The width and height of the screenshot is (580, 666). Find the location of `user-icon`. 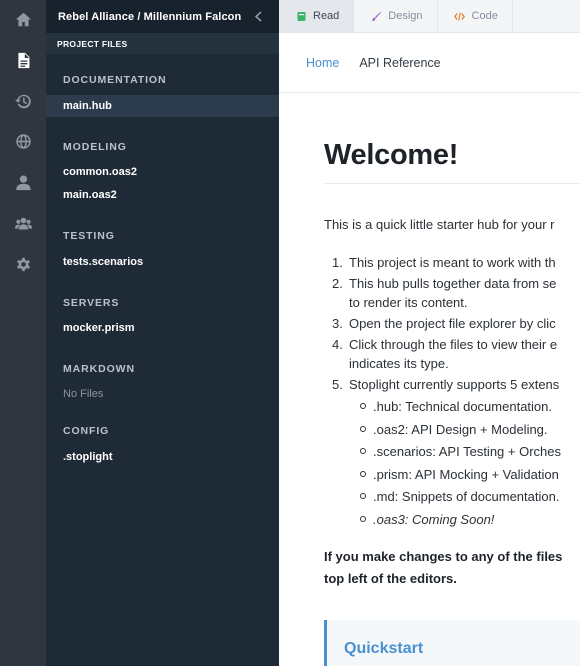

user-icon is located at coordinates (23, 182).